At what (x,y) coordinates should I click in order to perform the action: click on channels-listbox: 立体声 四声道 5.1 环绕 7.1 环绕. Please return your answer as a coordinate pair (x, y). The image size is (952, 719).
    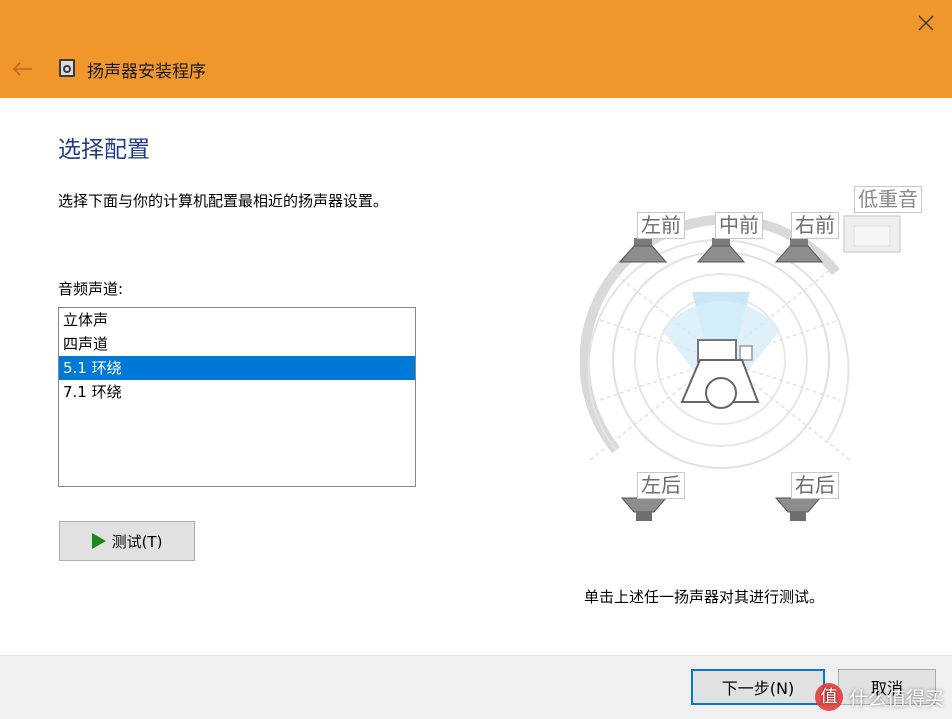
    Looking at the image, I should click on (237, 397).